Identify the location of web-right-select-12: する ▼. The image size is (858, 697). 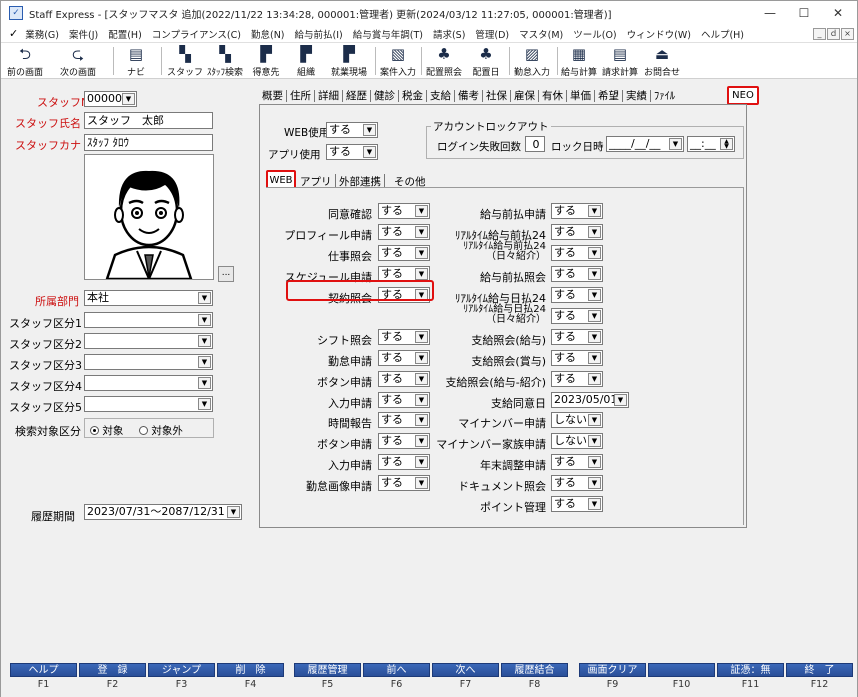
(577, 462).